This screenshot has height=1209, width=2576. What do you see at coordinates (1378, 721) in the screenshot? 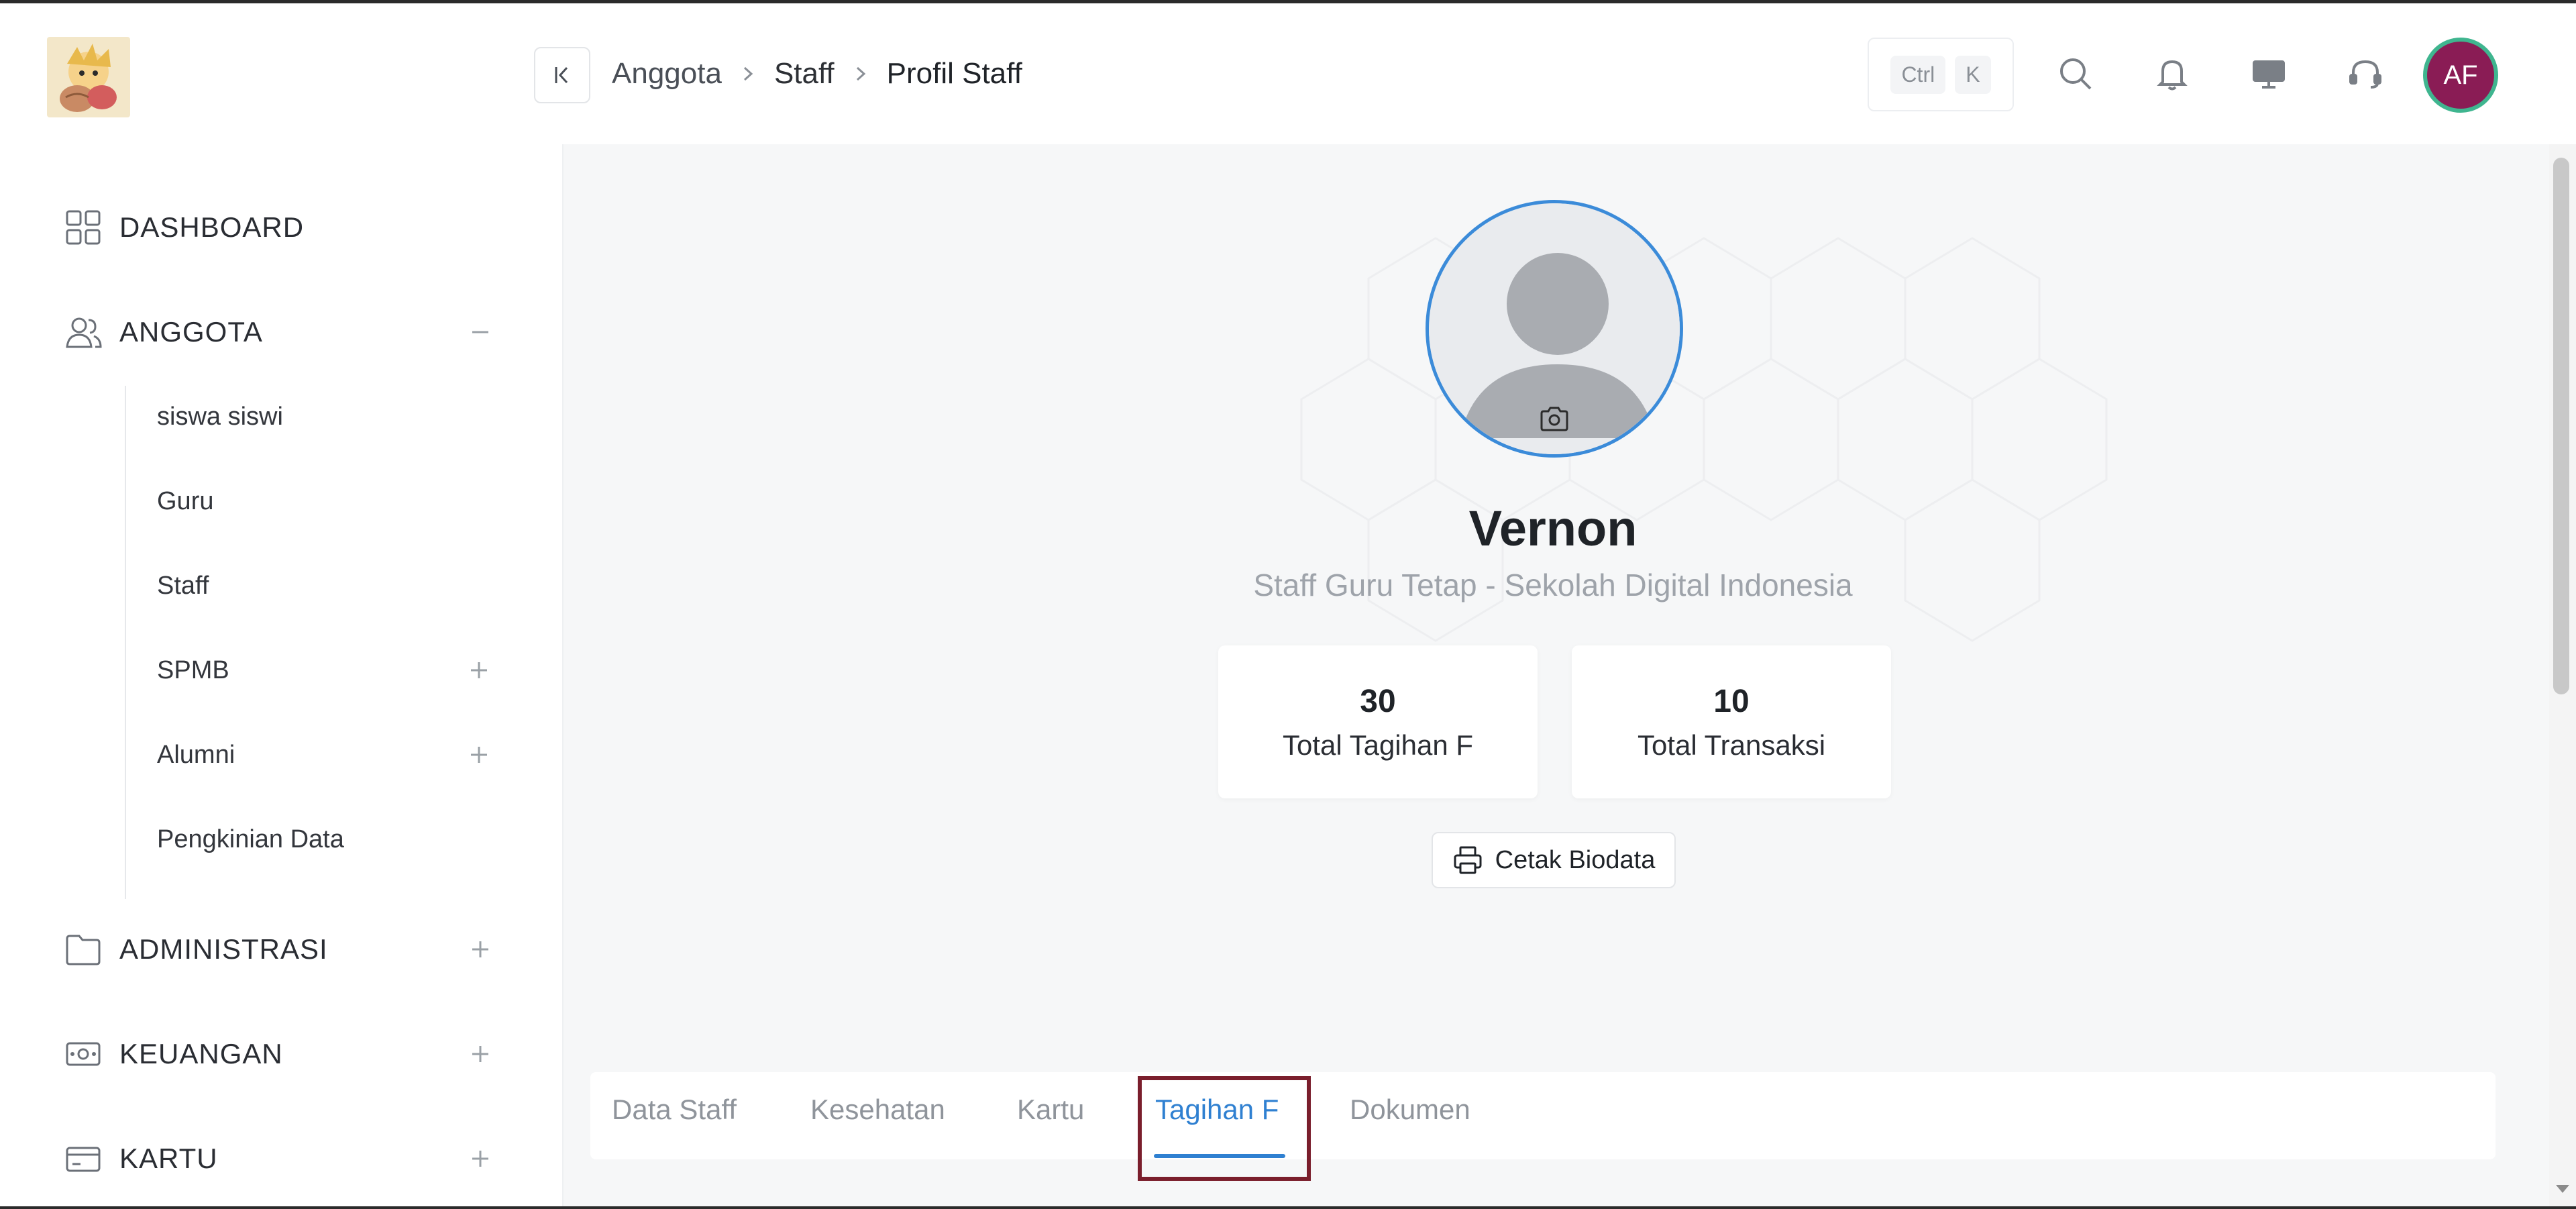
I see `stat-card-total-tagihan: 30 Total Tagihan F` at bounding box center [1378, 721].